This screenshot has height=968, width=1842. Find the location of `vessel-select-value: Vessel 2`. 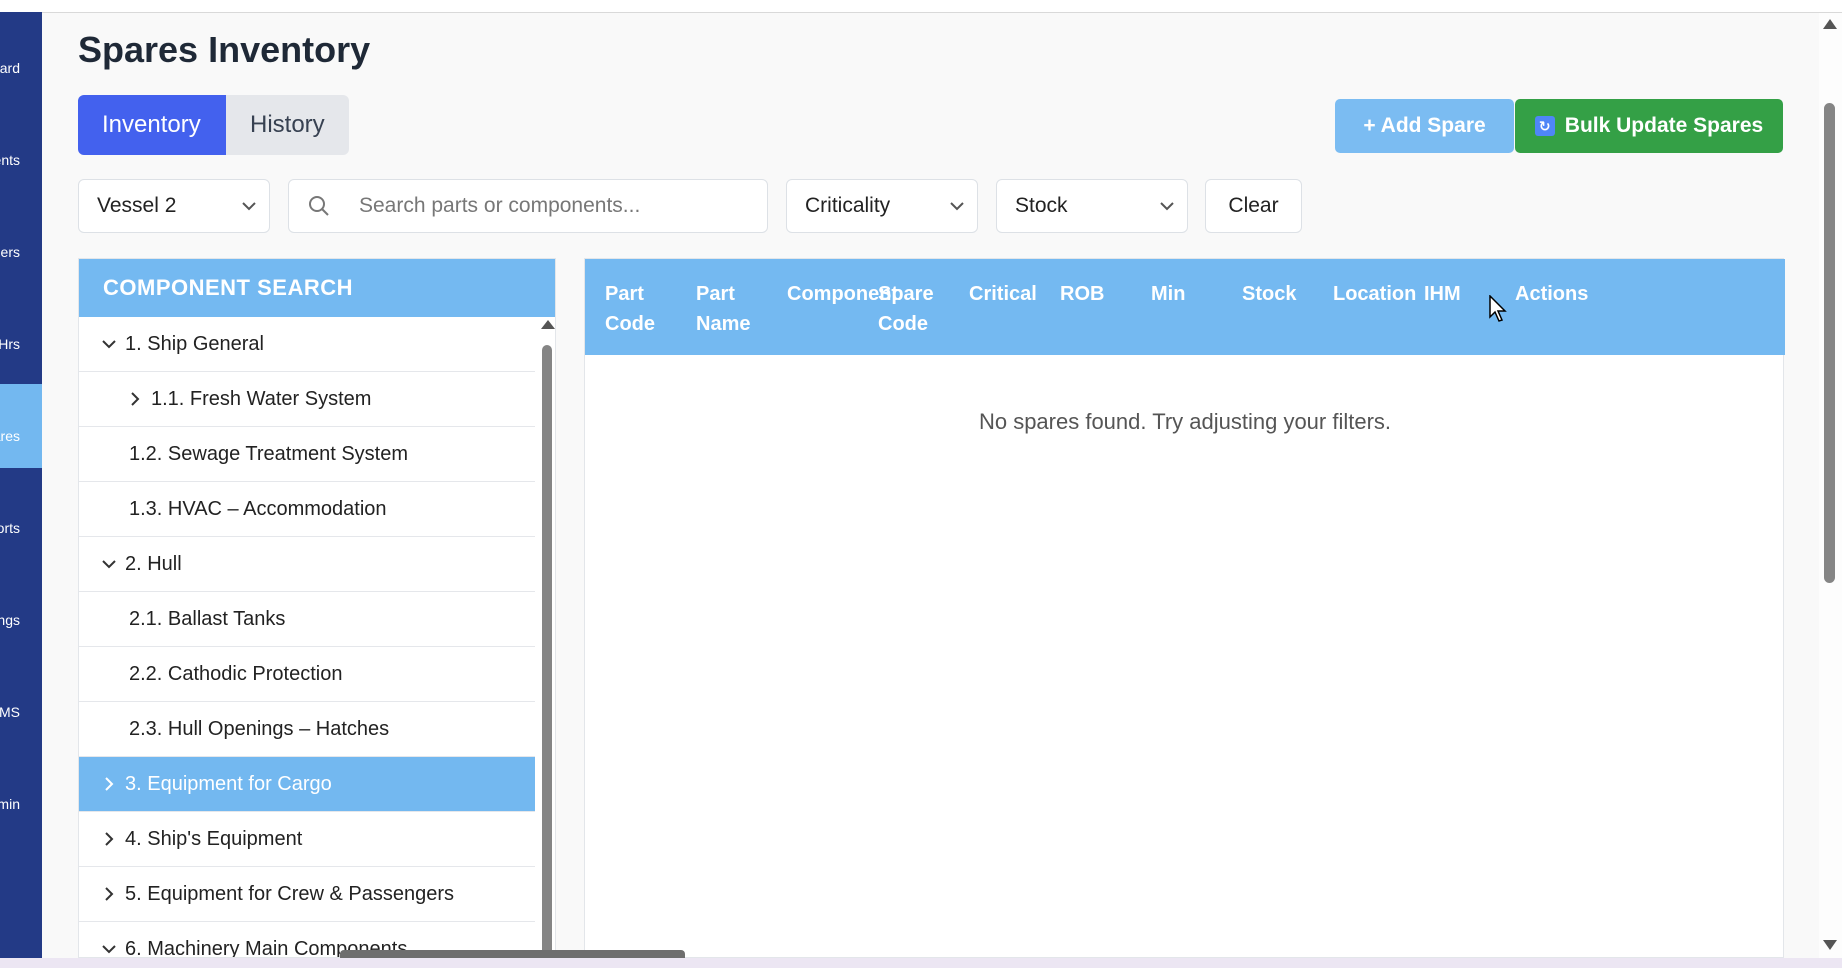

vessel-select-value: Vessel 2 is located at coordinates (137, 205).